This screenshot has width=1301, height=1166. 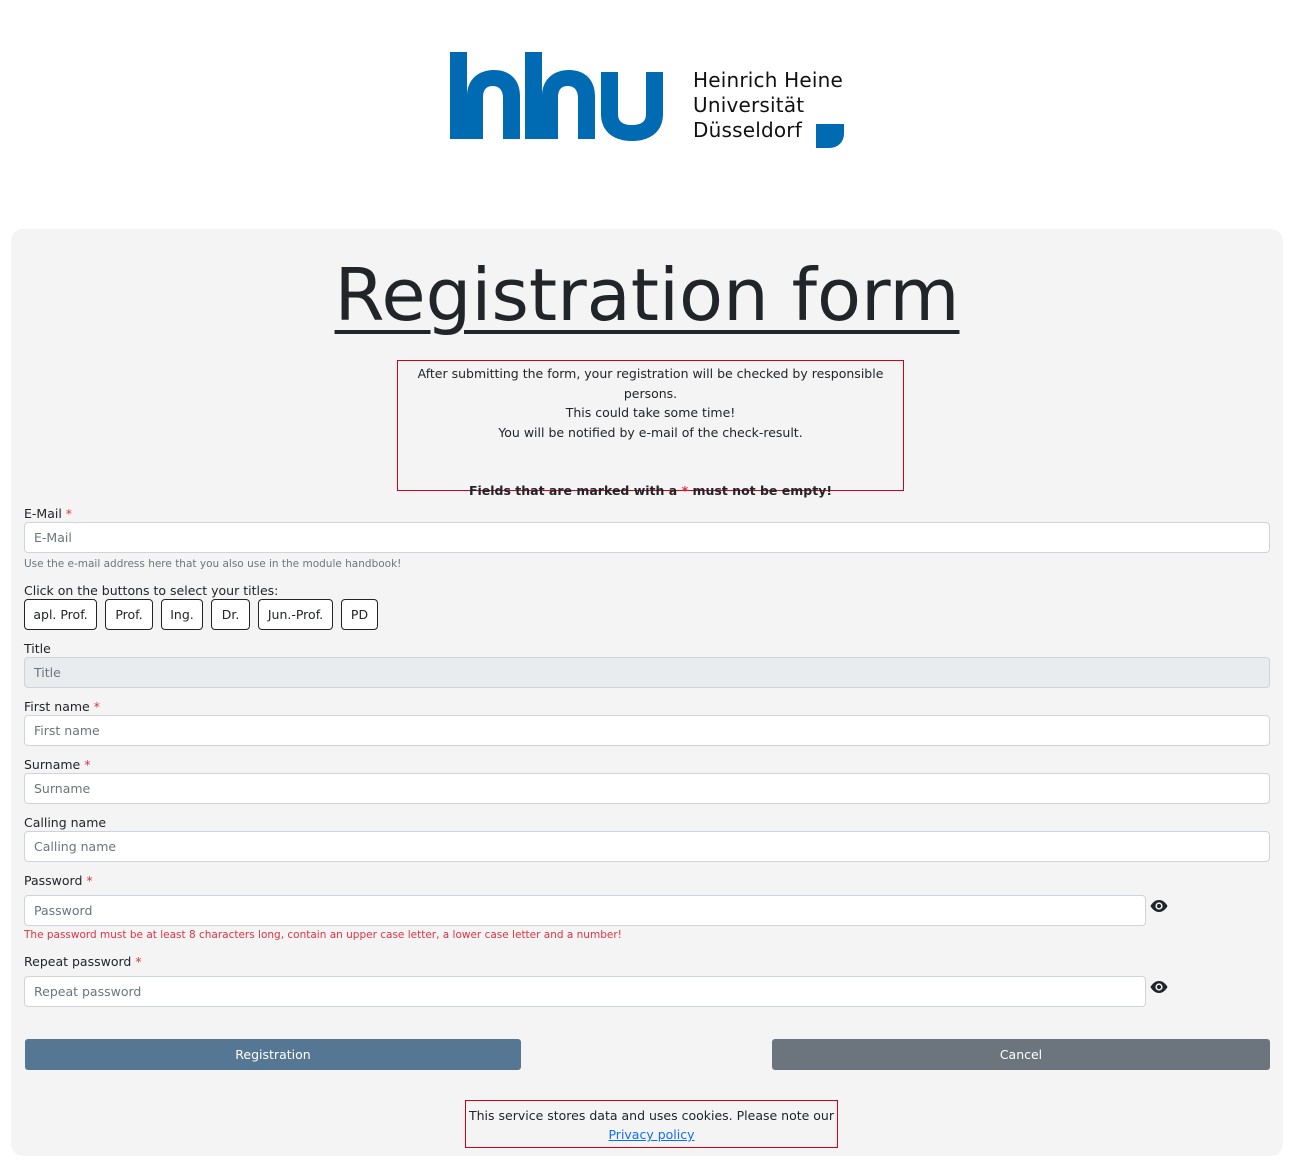 What do you see at coordinates (359, 614) in the screenshot?
I see `title-button-pd: PD` at bounding box center [359, 614].